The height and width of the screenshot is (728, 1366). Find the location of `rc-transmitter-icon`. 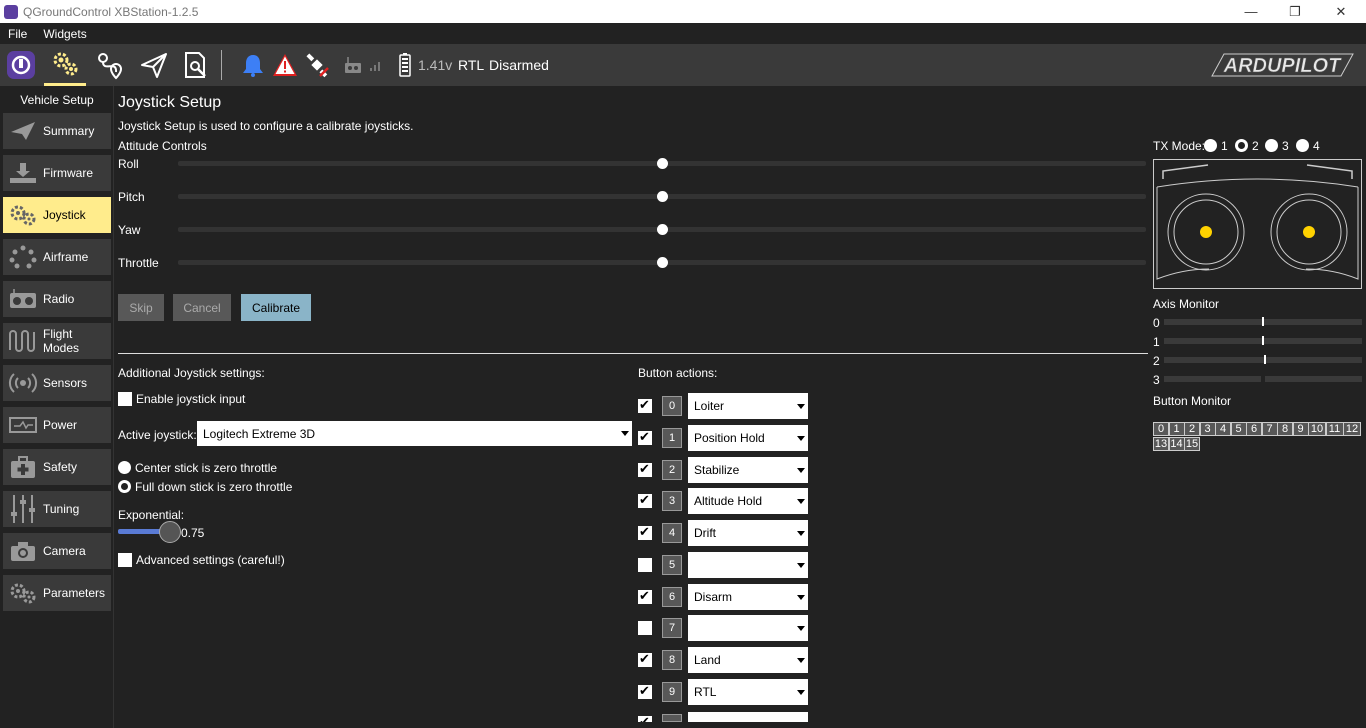

rc-transmitter-icon is located at coordinates (353, 65).